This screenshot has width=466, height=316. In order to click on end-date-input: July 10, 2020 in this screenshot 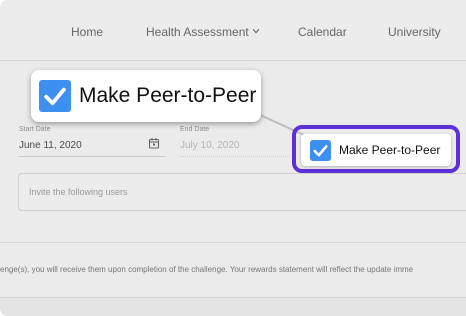, I will do `click(210, 145)`.